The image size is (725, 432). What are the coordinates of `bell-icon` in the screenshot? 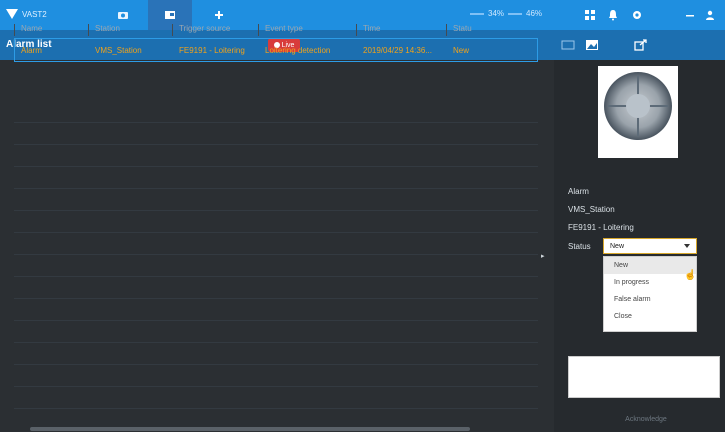 It's located at (613, 15).